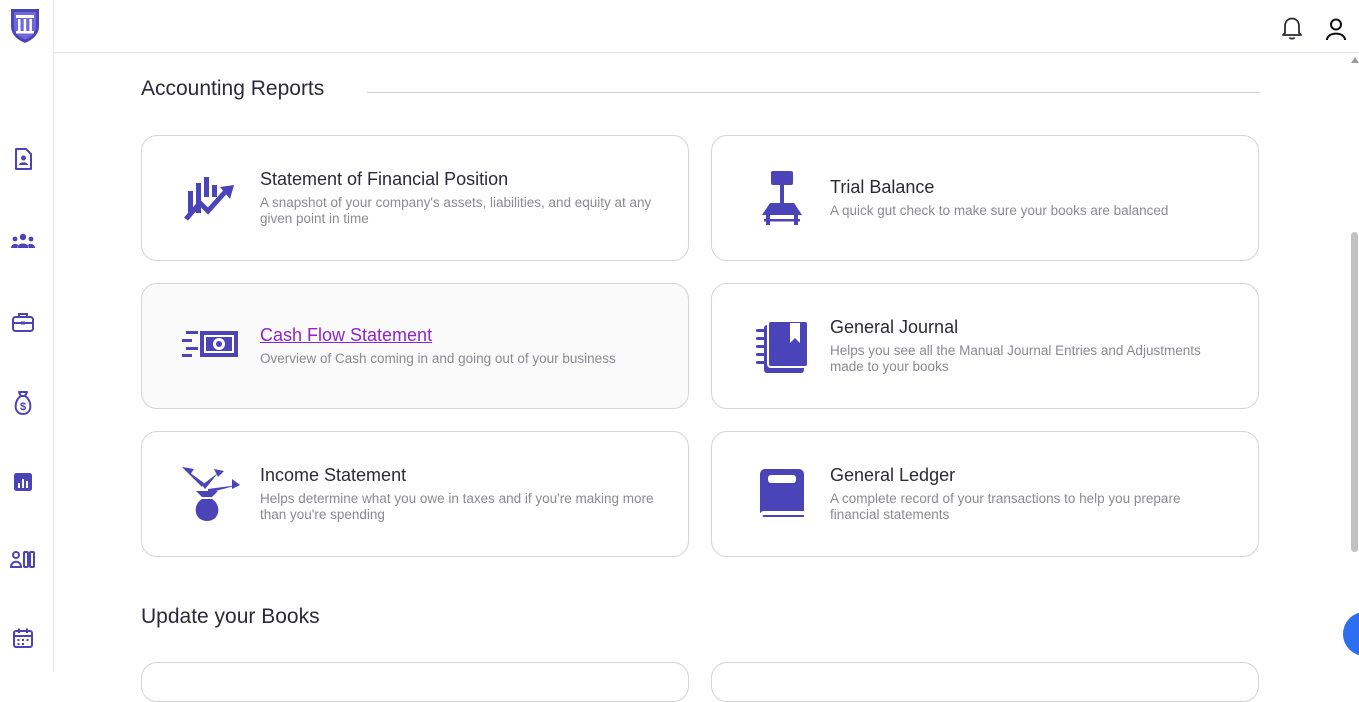 This screenshot has height=702, width=1359. I want to click on sidebar: $, so click(27, 336).